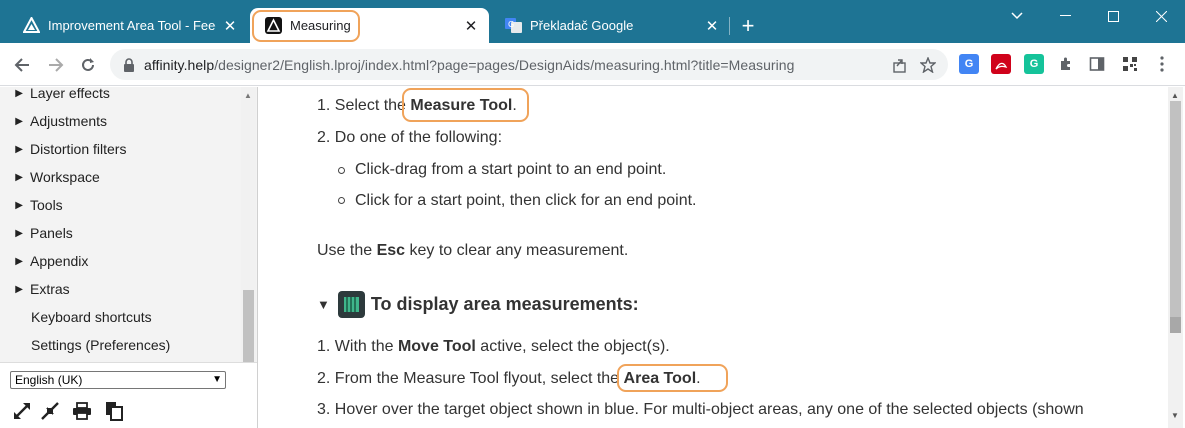 Image resolution: width=1185 pixels, height=428 pixels. I want to click on tab-title: Improvement Area Tool - Feedback, so click(132, 25).